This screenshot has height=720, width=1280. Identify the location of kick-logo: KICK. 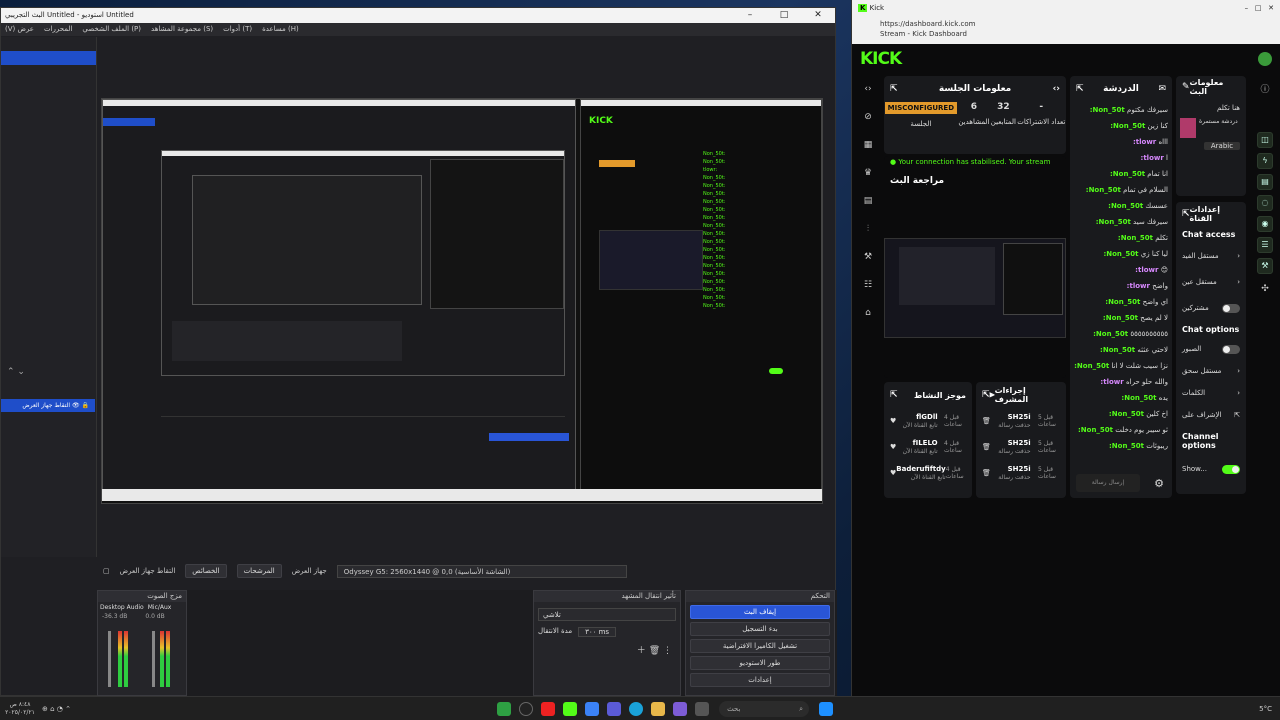
(881, 59).